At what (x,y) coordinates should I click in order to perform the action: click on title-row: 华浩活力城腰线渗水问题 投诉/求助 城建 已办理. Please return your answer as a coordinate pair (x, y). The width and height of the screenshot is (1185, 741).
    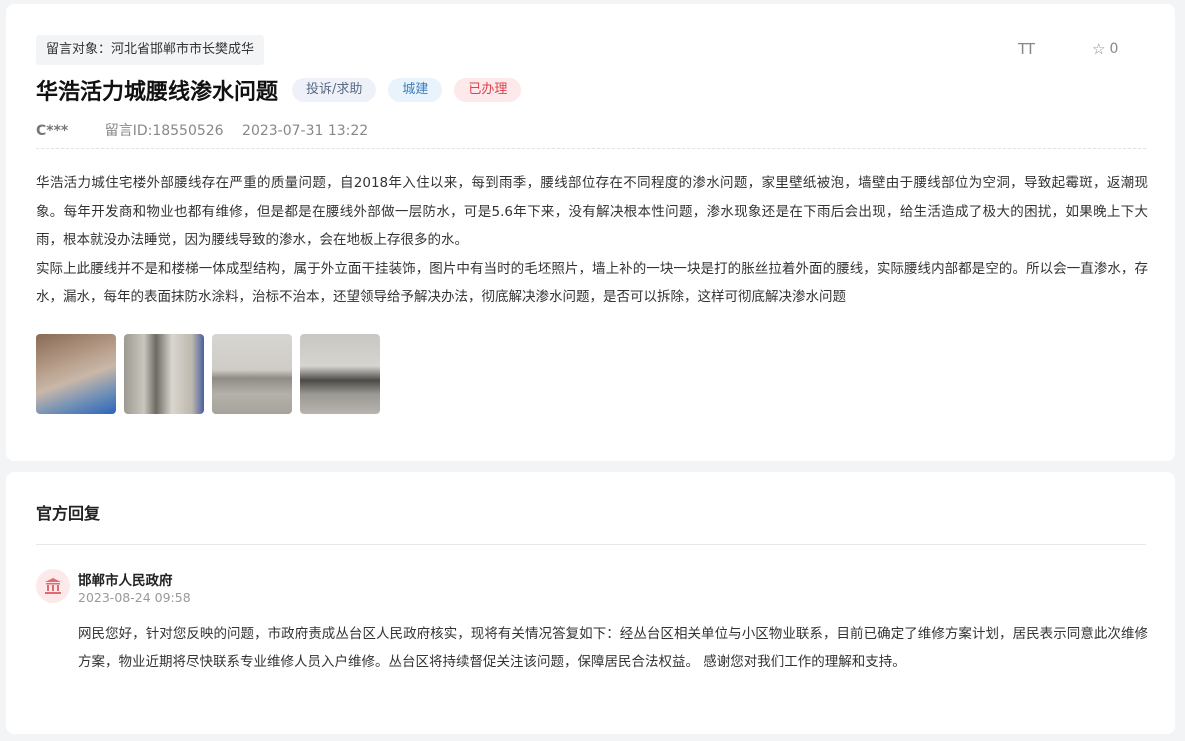
    Looking at the image, I should click on (284, 90).